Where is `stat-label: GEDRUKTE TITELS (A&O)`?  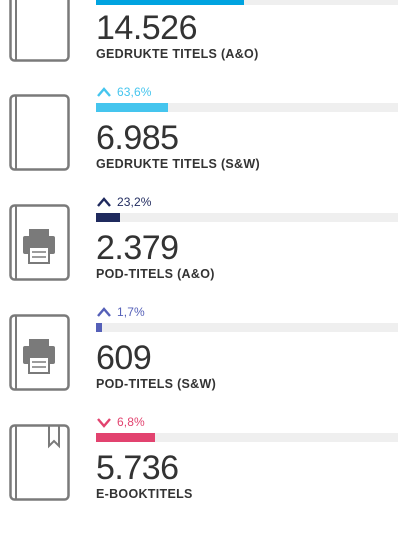 stat-label: GEDRUKTE TITELS (A&O) is located at coordinates (177, 54).